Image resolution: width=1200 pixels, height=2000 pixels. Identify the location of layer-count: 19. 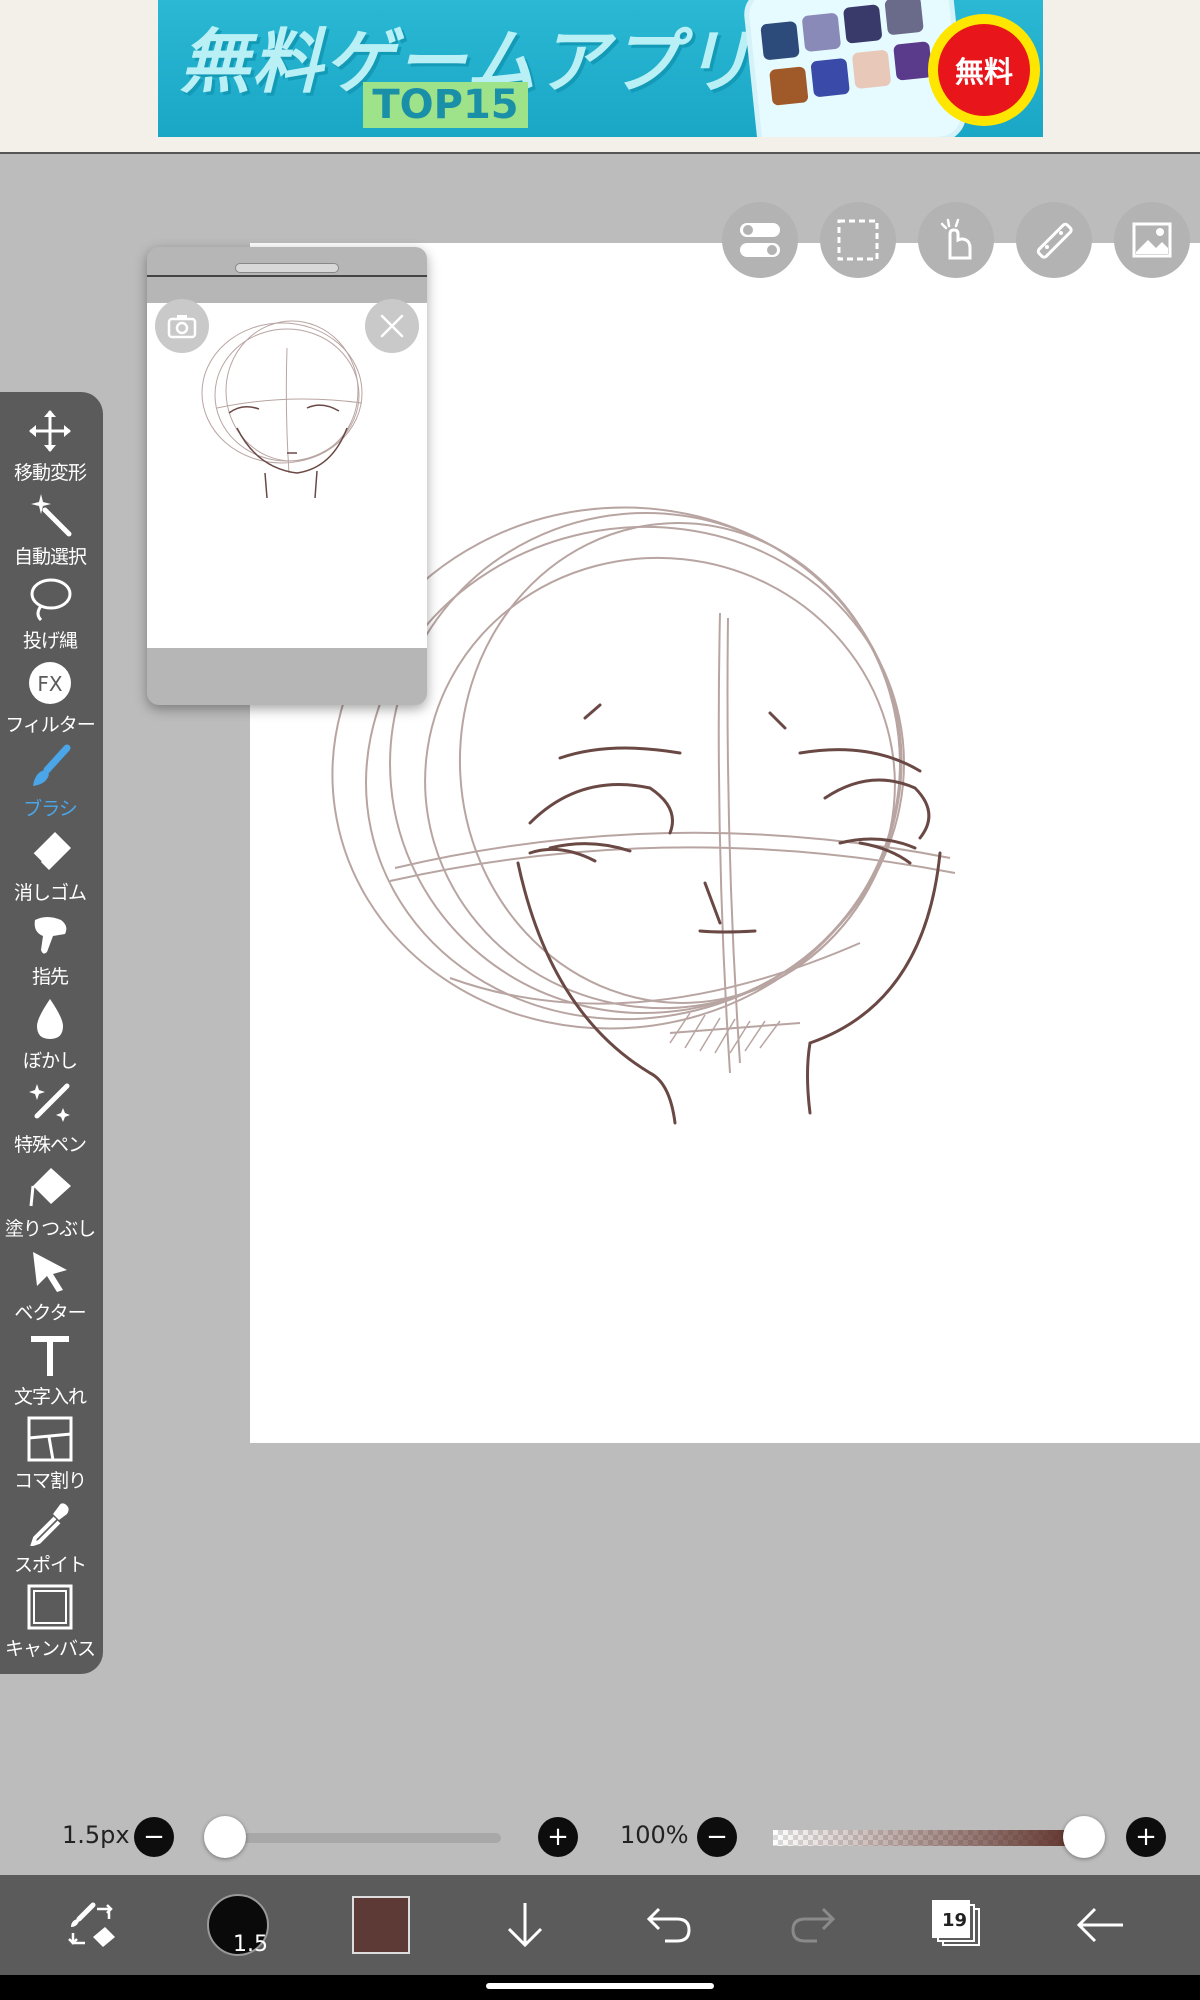
(955, 1920).